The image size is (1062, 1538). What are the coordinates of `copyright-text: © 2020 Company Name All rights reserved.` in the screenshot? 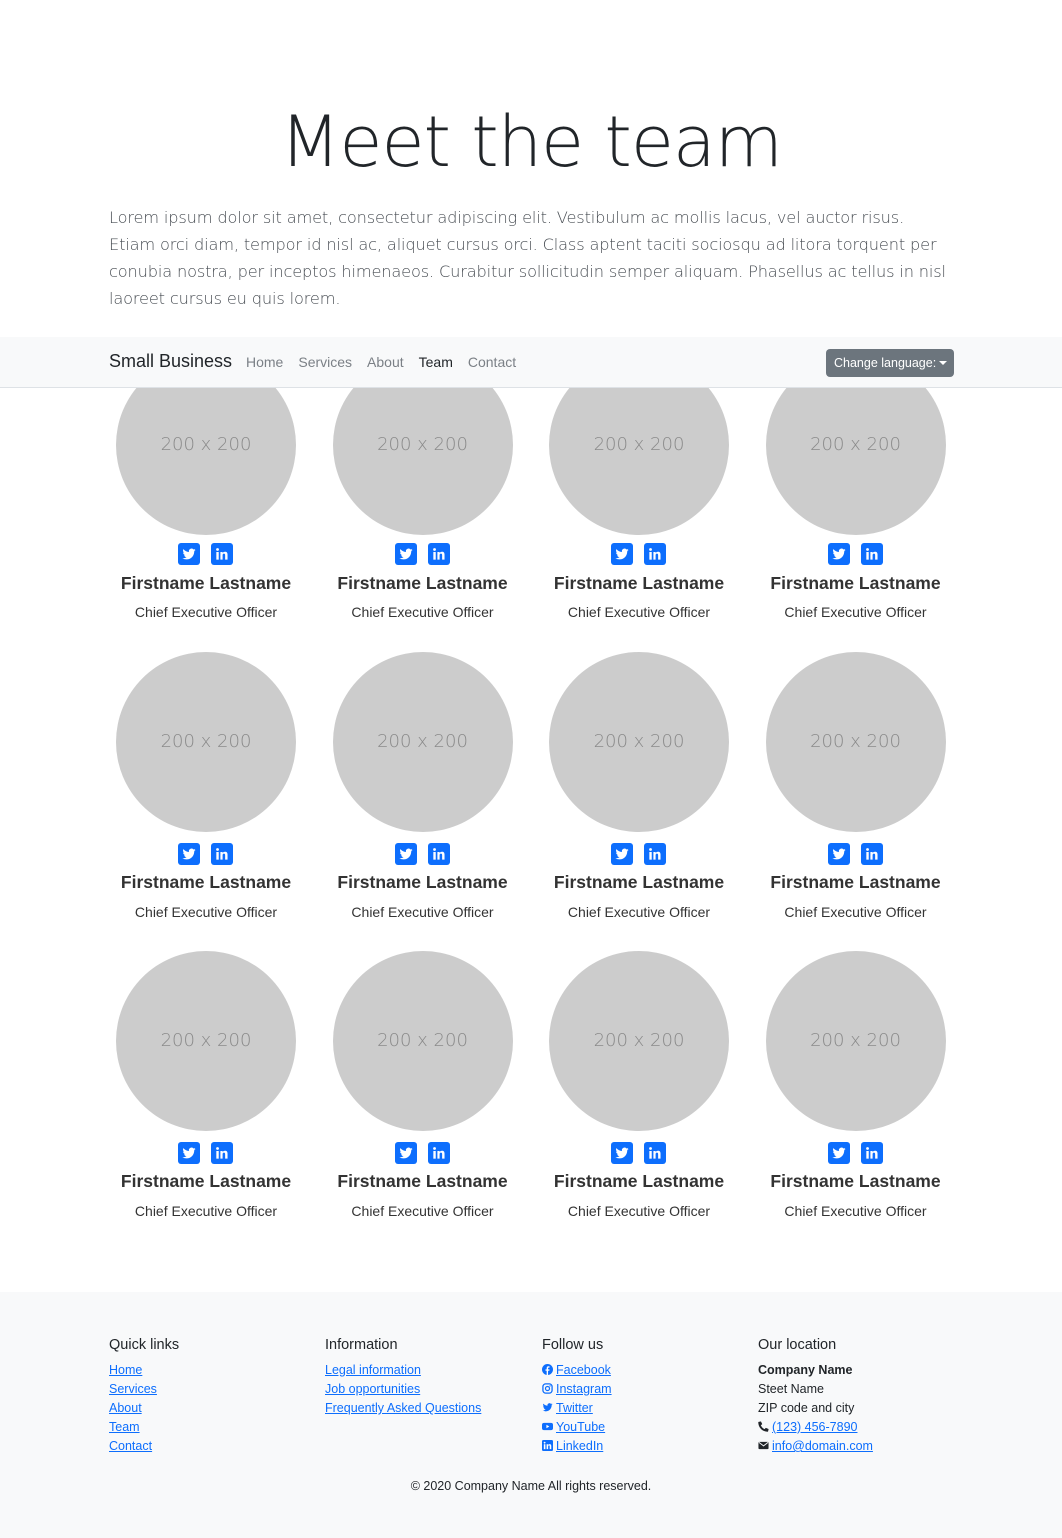 It's located at (531, 1486).